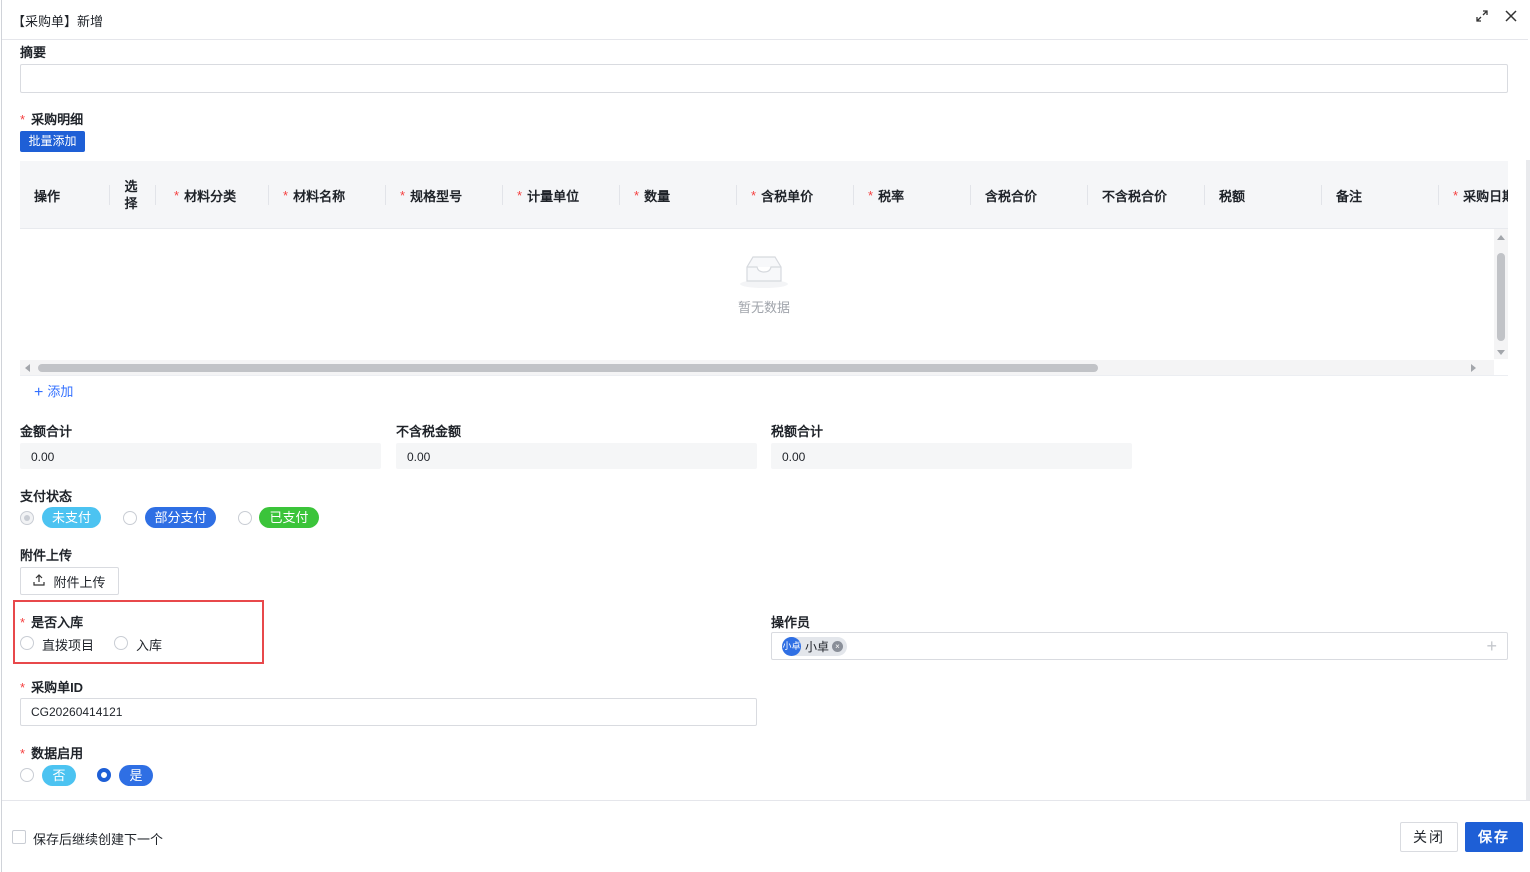 The image size is (1530, 872). What do you see at coordinates (1501, 237) in the screenshot?
I see `scroll-up-icon` at bounding box center [1501, 237].